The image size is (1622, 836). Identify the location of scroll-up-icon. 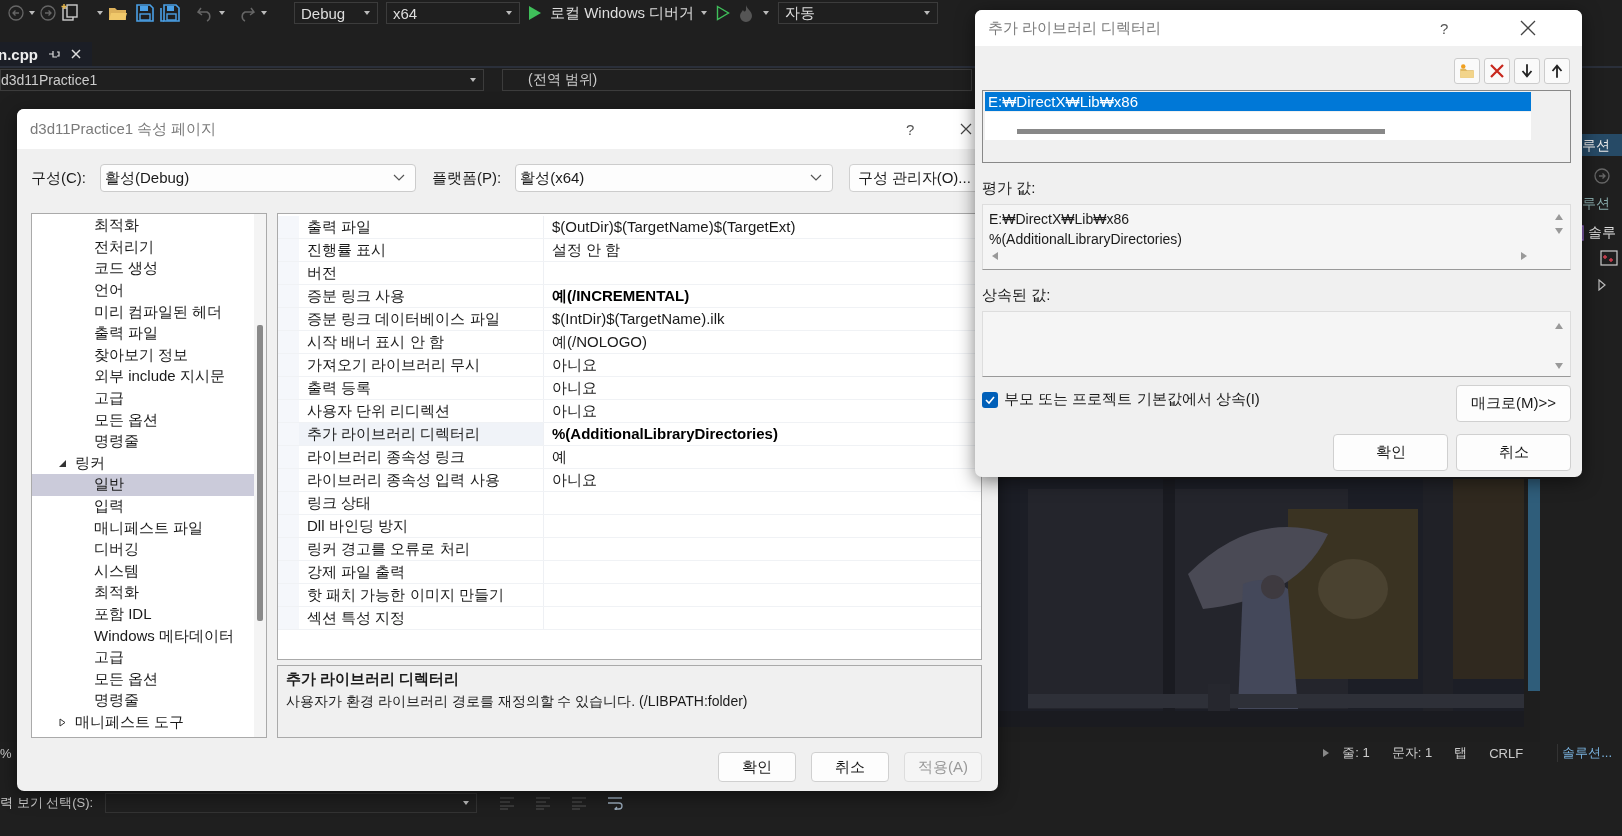
(1559, 326).